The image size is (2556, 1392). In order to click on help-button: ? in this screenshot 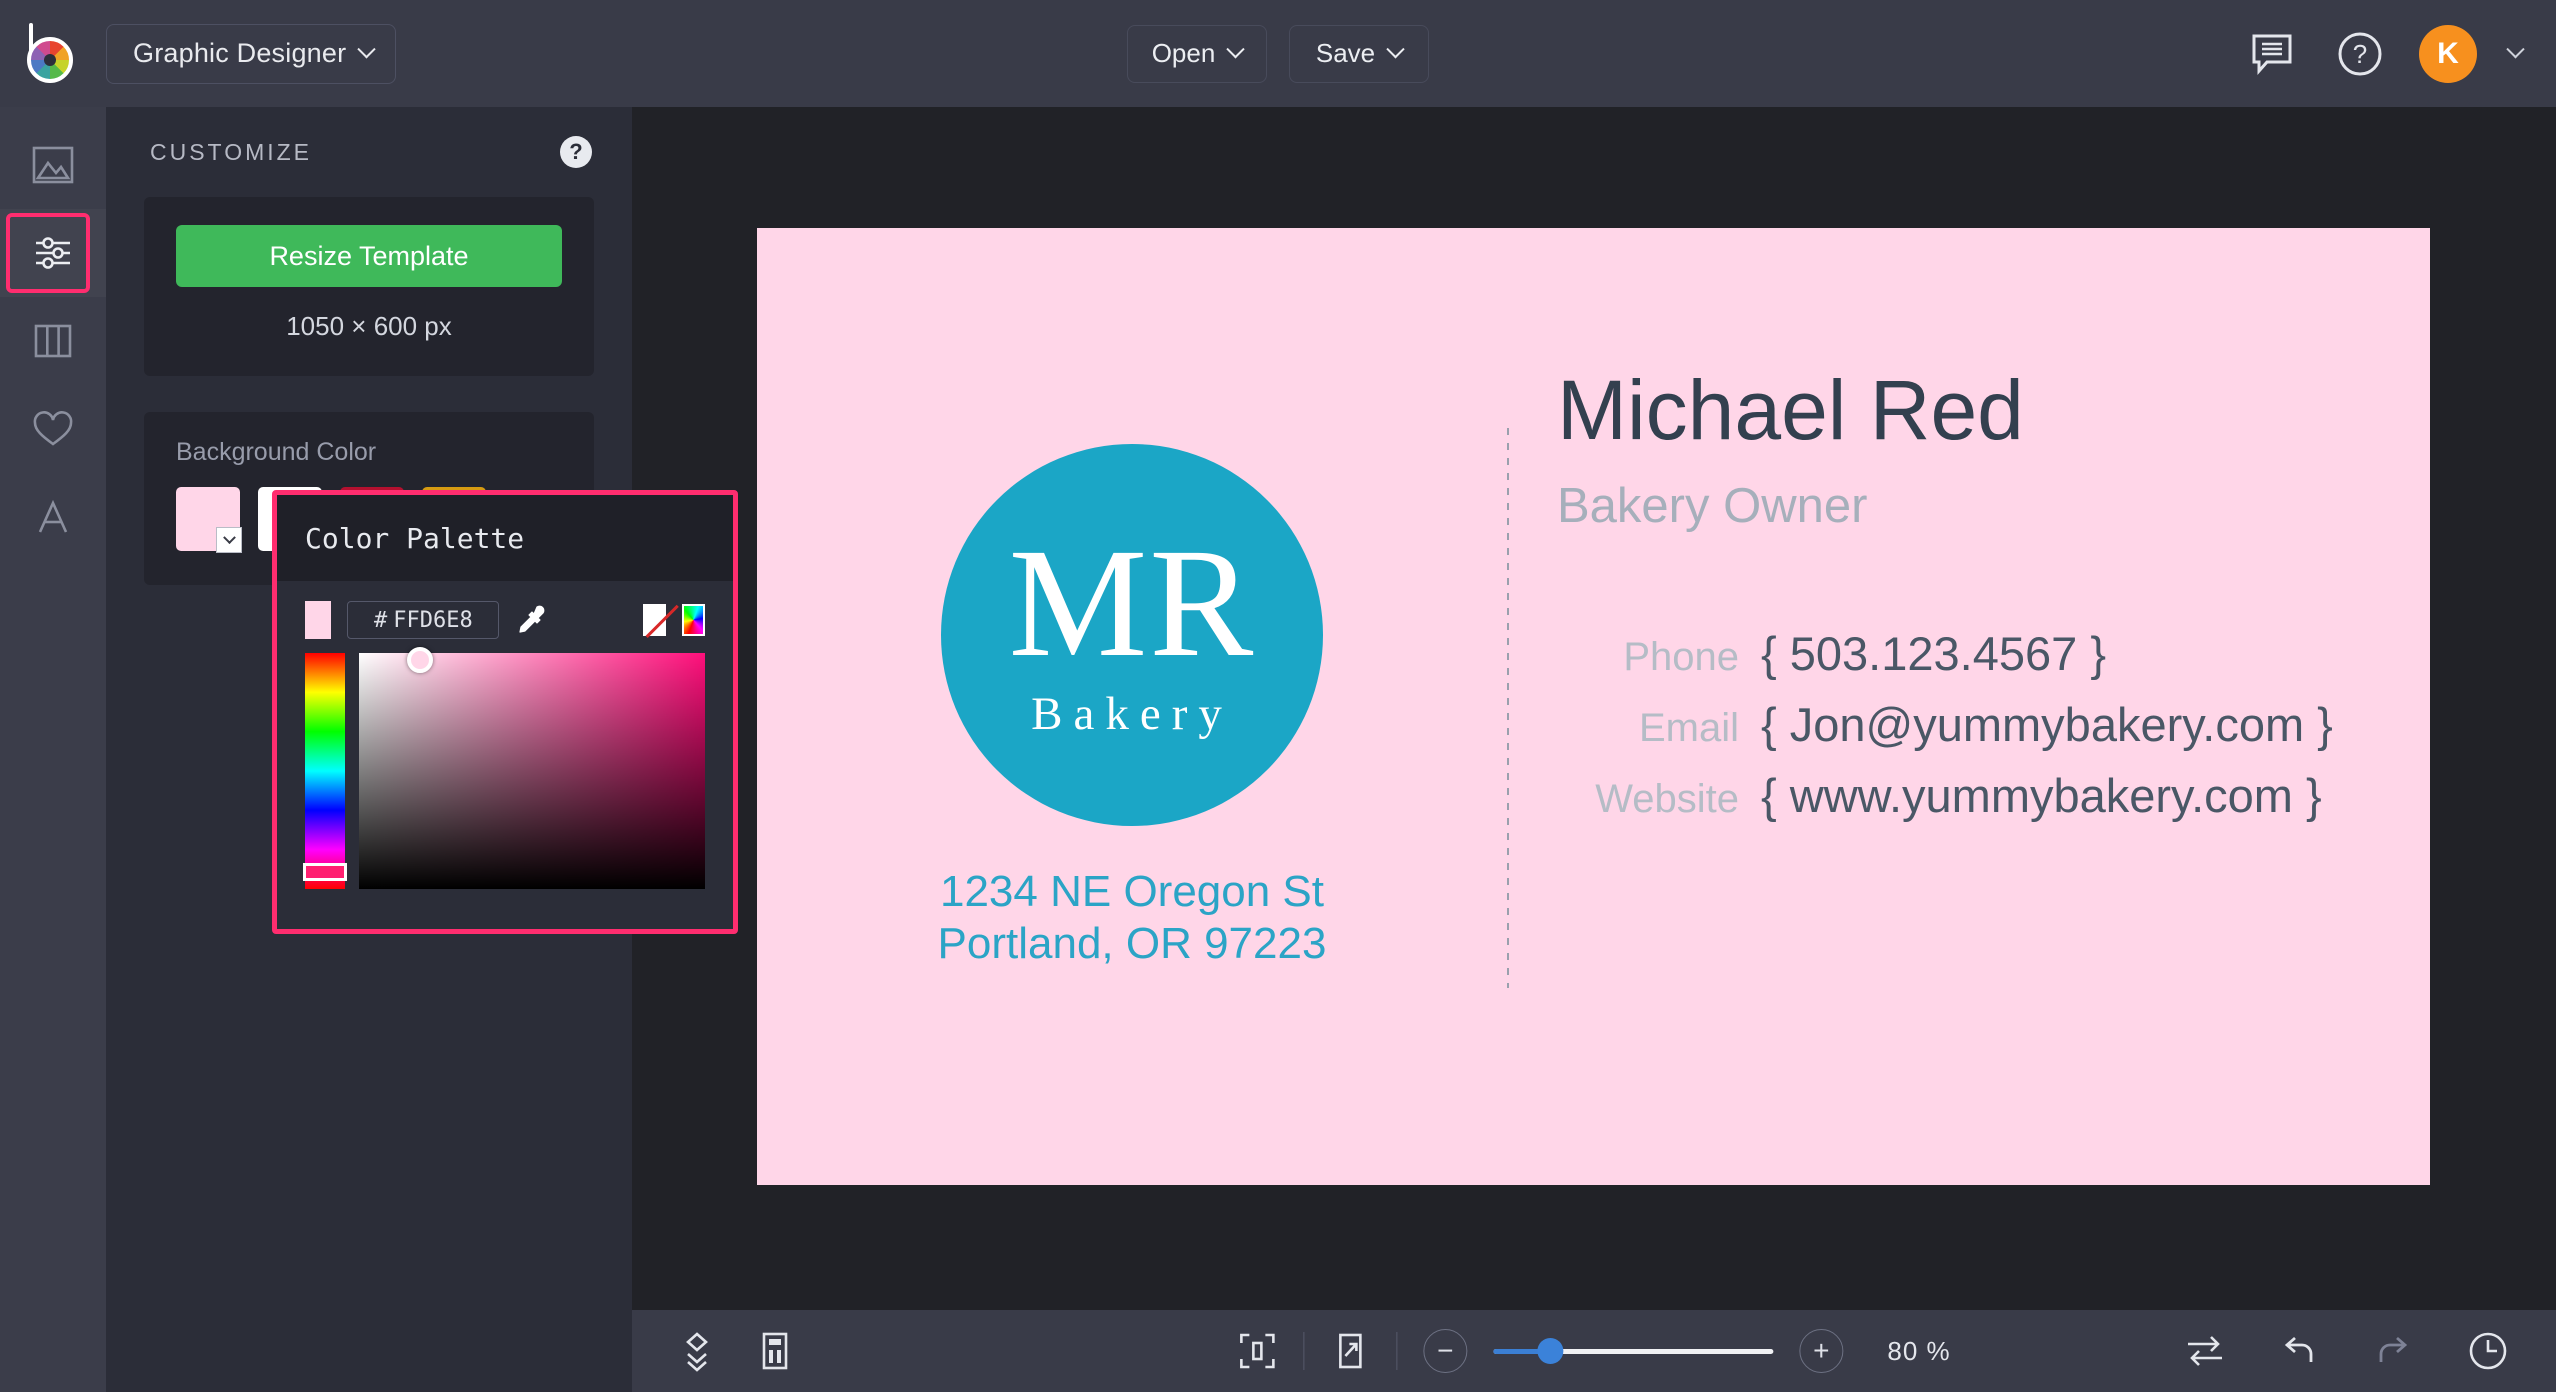, I will do `click(2360, 54)`.